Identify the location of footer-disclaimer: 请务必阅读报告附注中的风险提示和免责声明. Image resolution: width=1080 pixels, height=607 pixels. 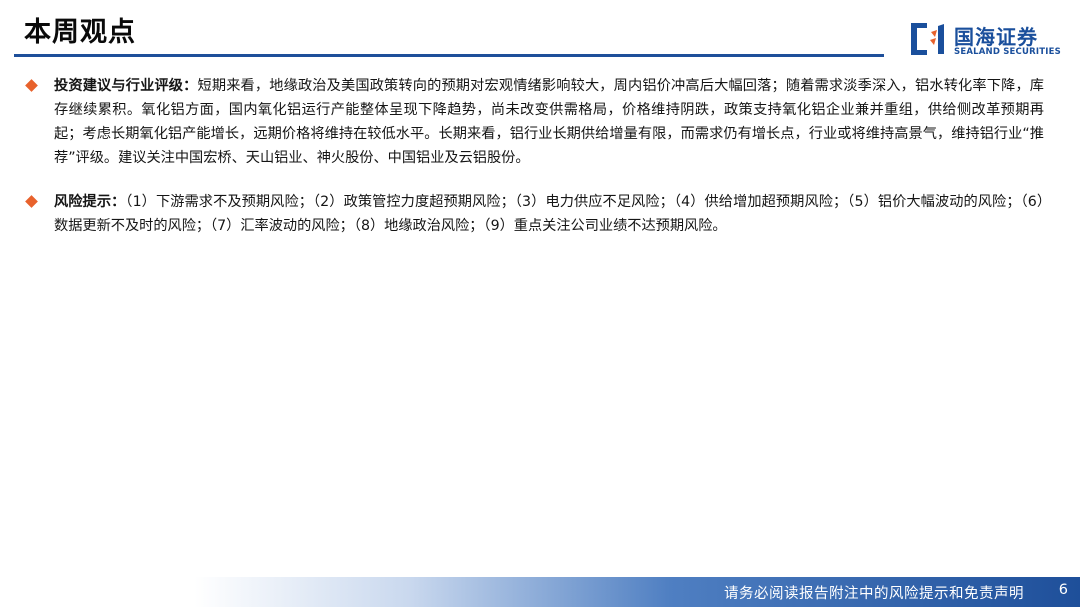
(874, 594).